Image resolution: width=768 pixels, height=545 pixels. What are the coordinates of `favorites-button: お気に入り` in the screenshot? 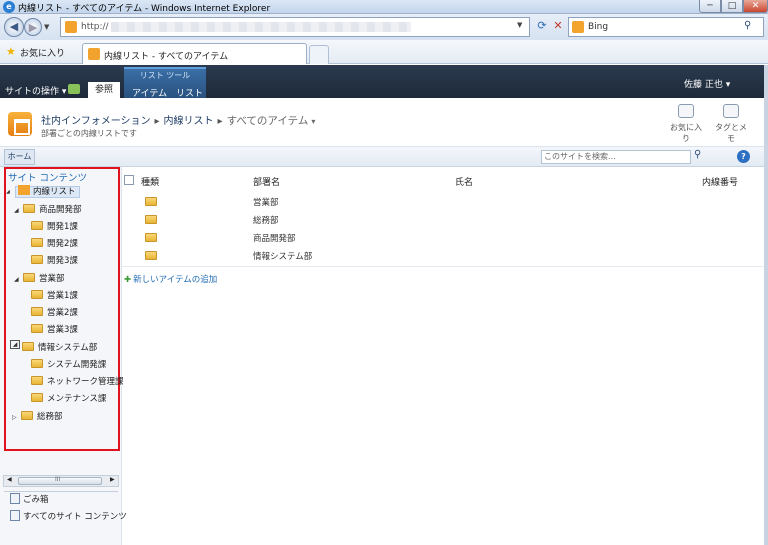 It's located at (42, 52).